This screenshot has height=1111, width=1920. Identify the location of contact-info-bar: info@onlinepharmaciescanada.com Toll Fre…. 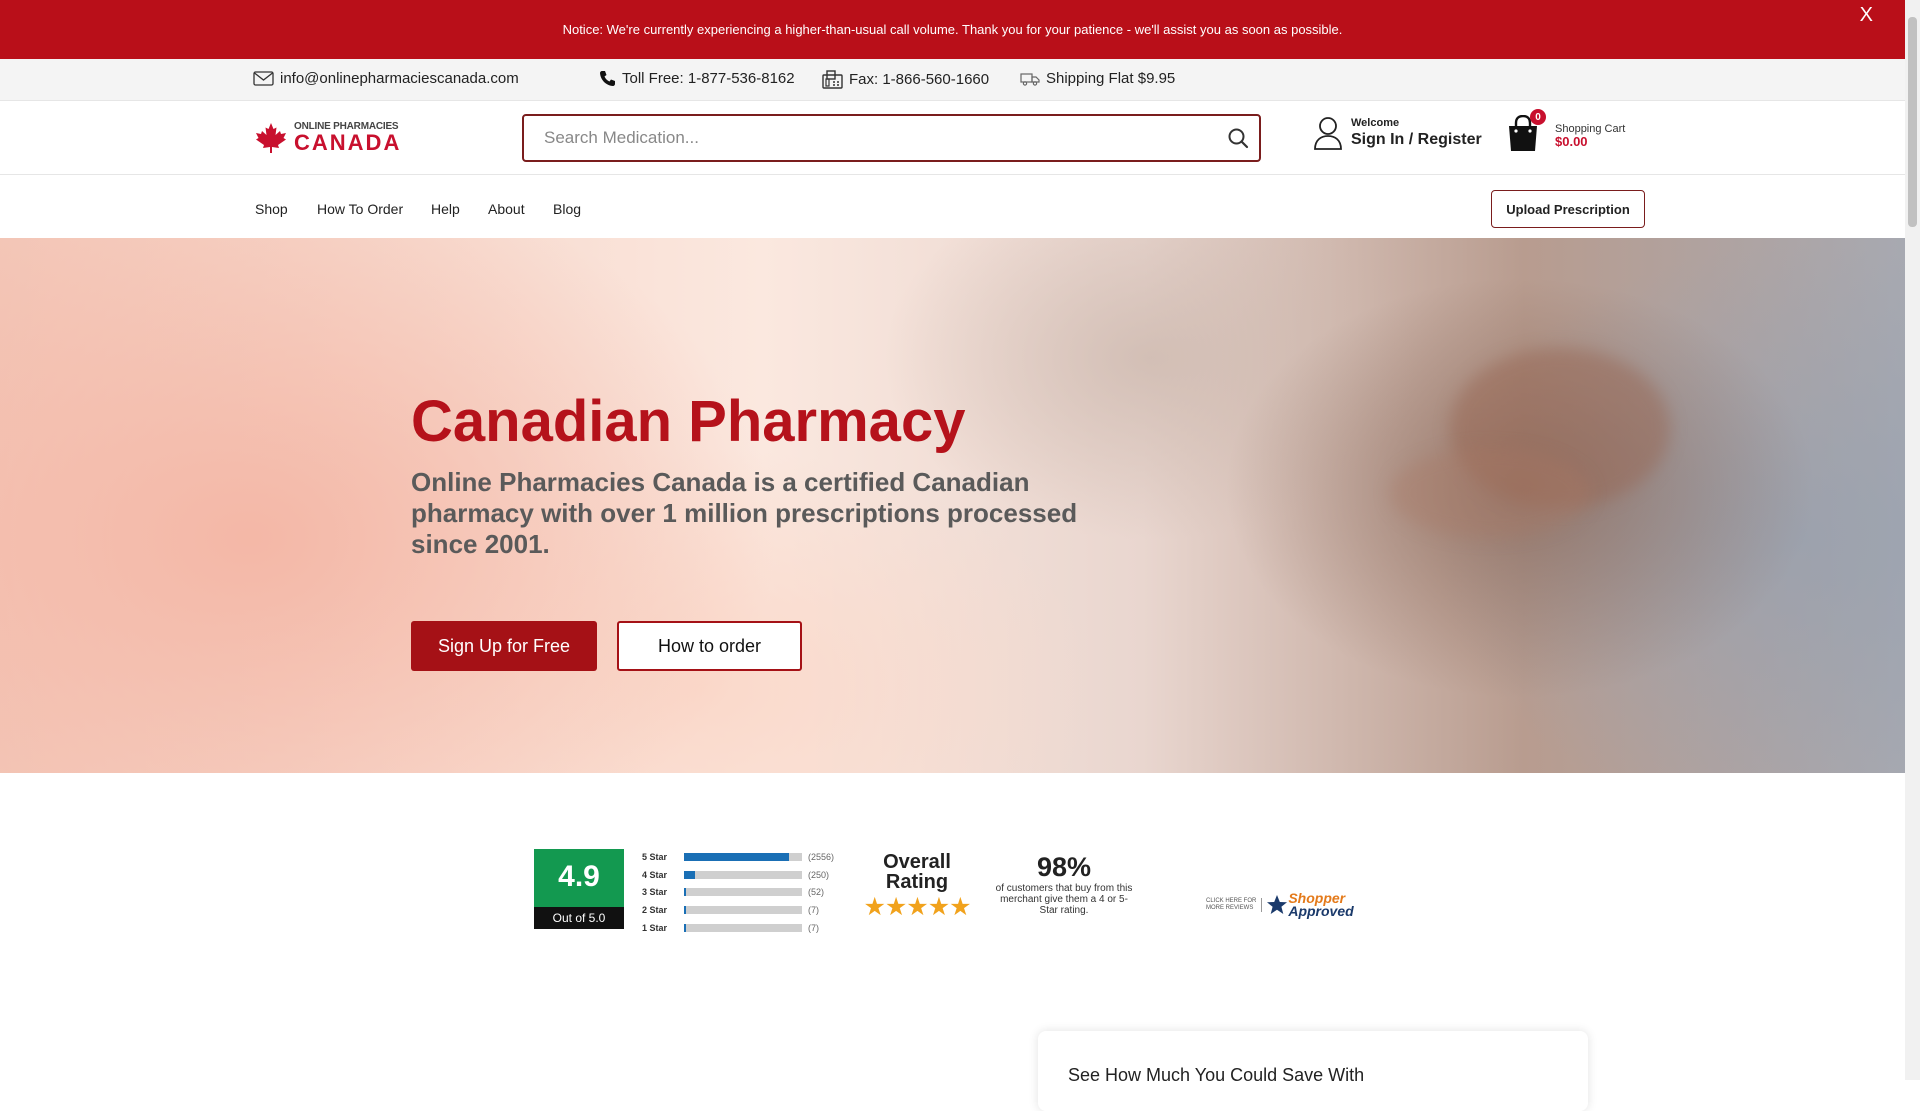
(952, 80).